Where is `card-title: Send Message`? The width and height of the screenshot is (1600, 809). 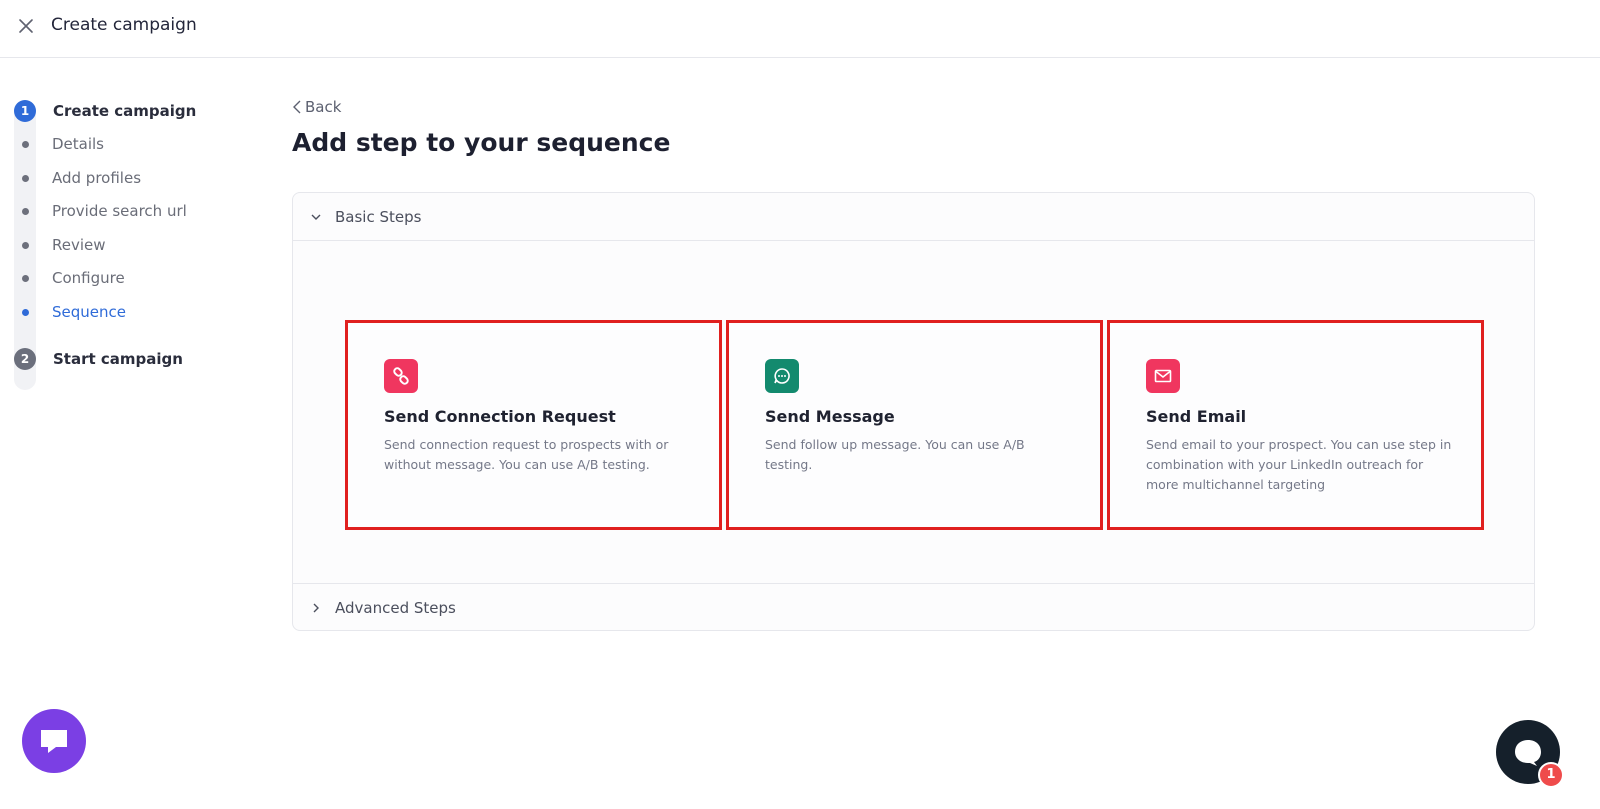 card-title: Send Message is located at coordinates (830, 416).